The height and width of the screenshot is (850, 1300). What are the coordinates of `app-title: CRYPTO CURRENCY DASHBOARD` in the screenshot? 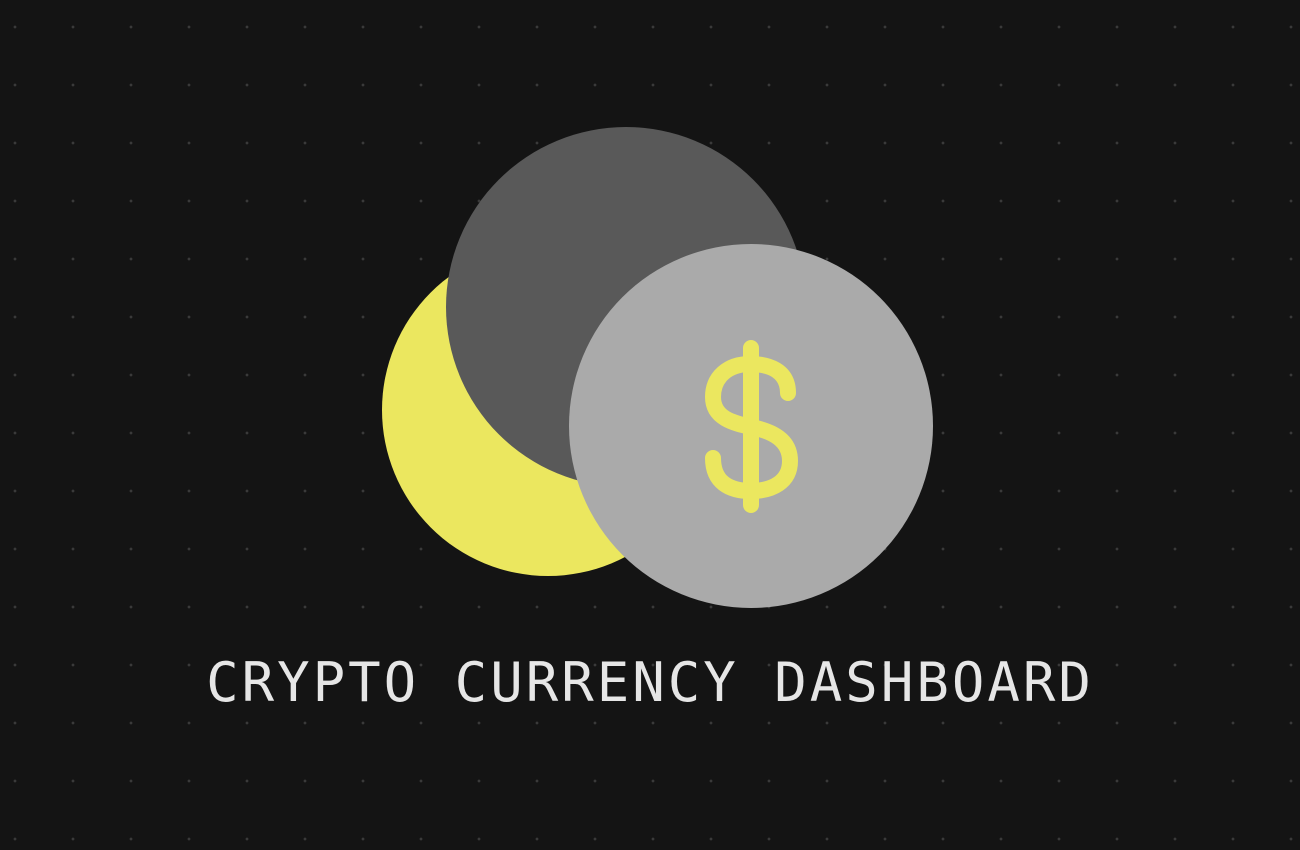 It's located at (650, 682).